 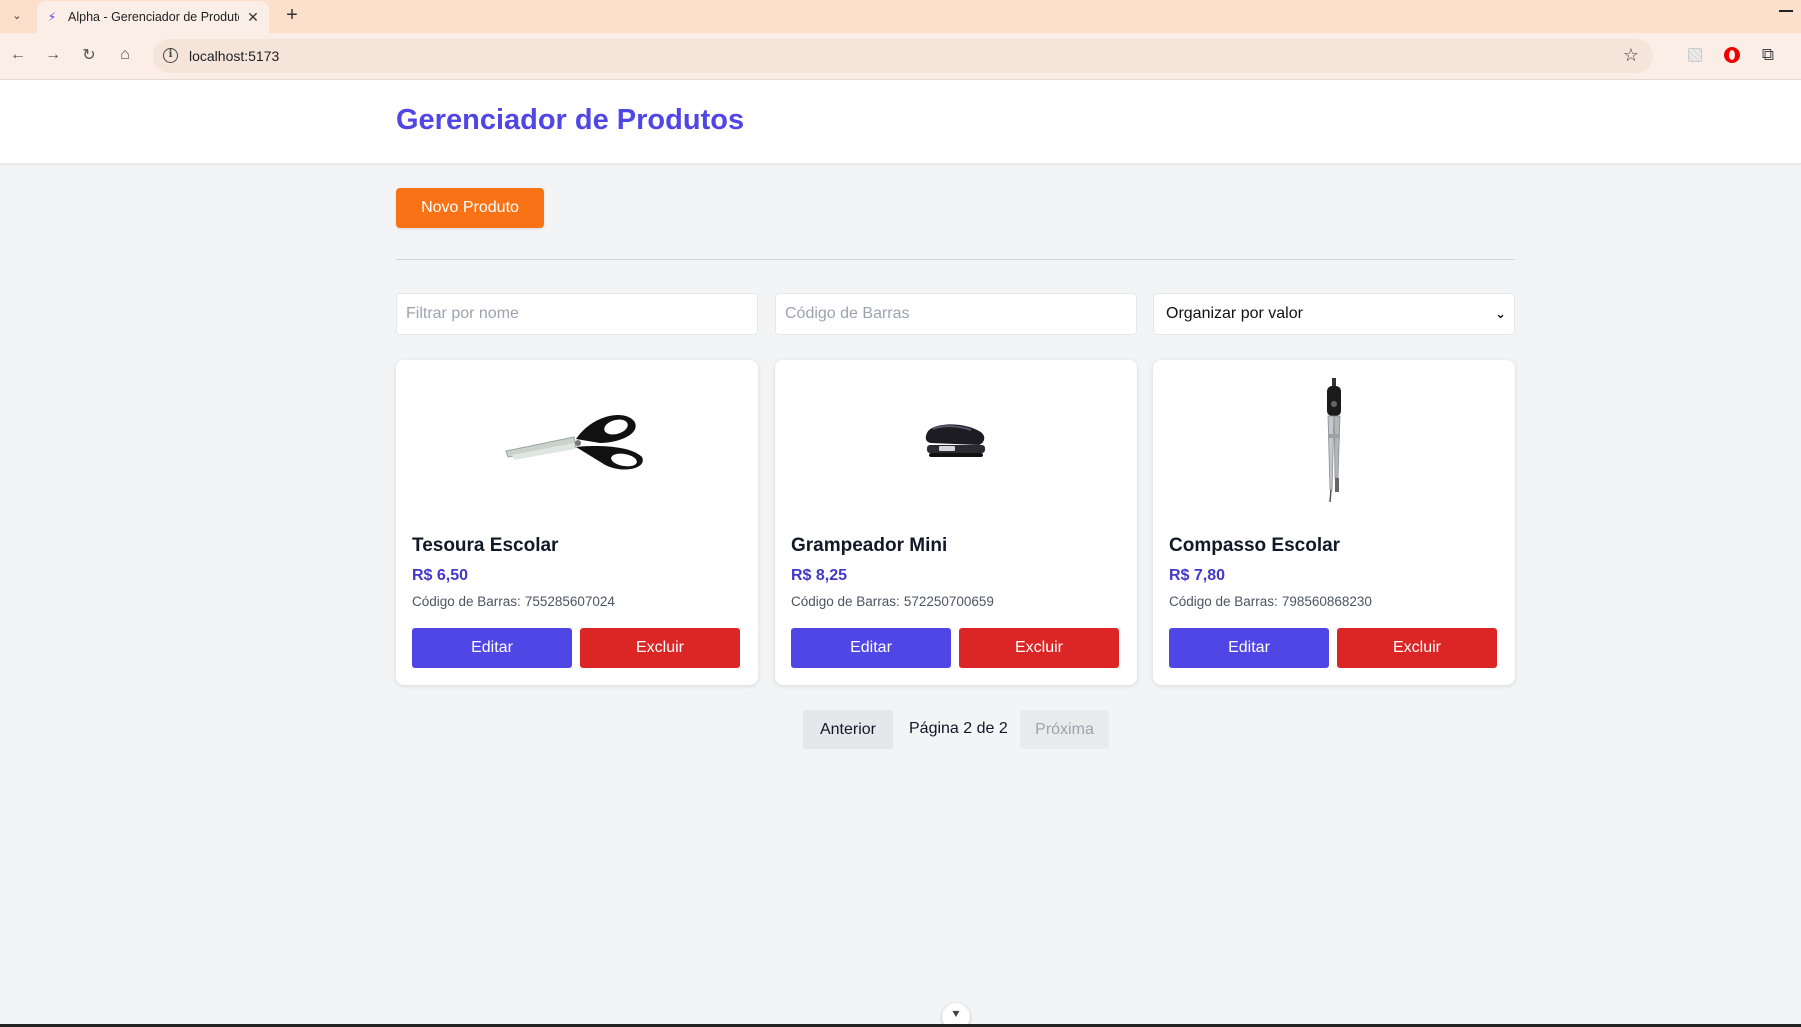 What do you see at coordinates (1732, 55) in the screenshot?
I see `opera-extension-icon` at bounding box center [1732, 55].